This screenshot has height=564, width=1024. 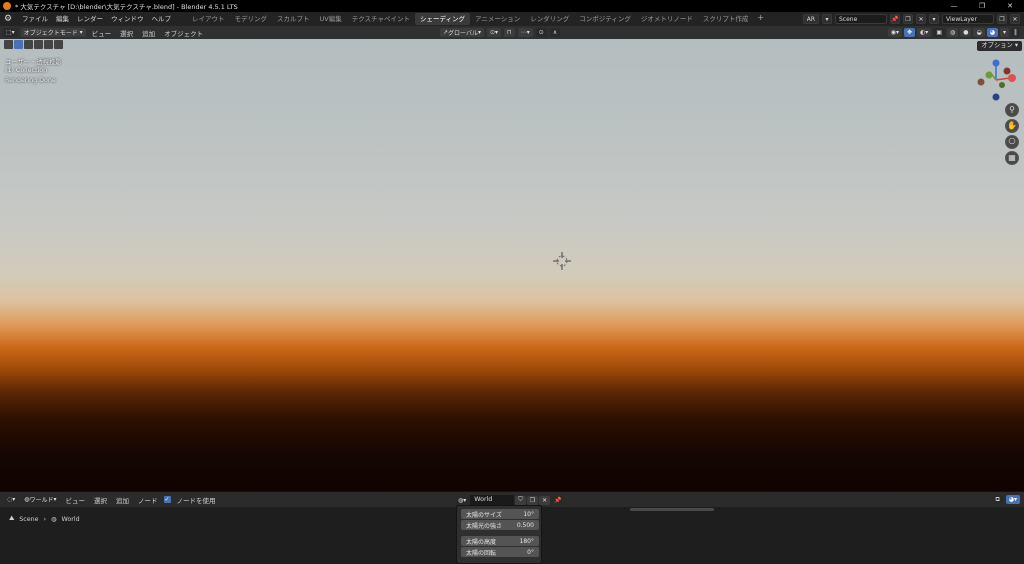 I want to click on maximize-button: ❐, so click(x=982, y=6).